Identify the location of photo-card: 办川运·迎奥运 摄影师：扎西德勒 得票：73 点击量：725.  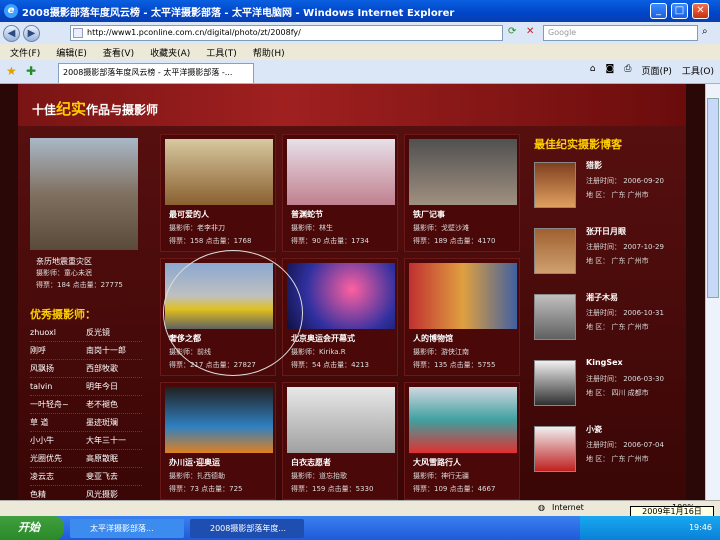
(218, 441).